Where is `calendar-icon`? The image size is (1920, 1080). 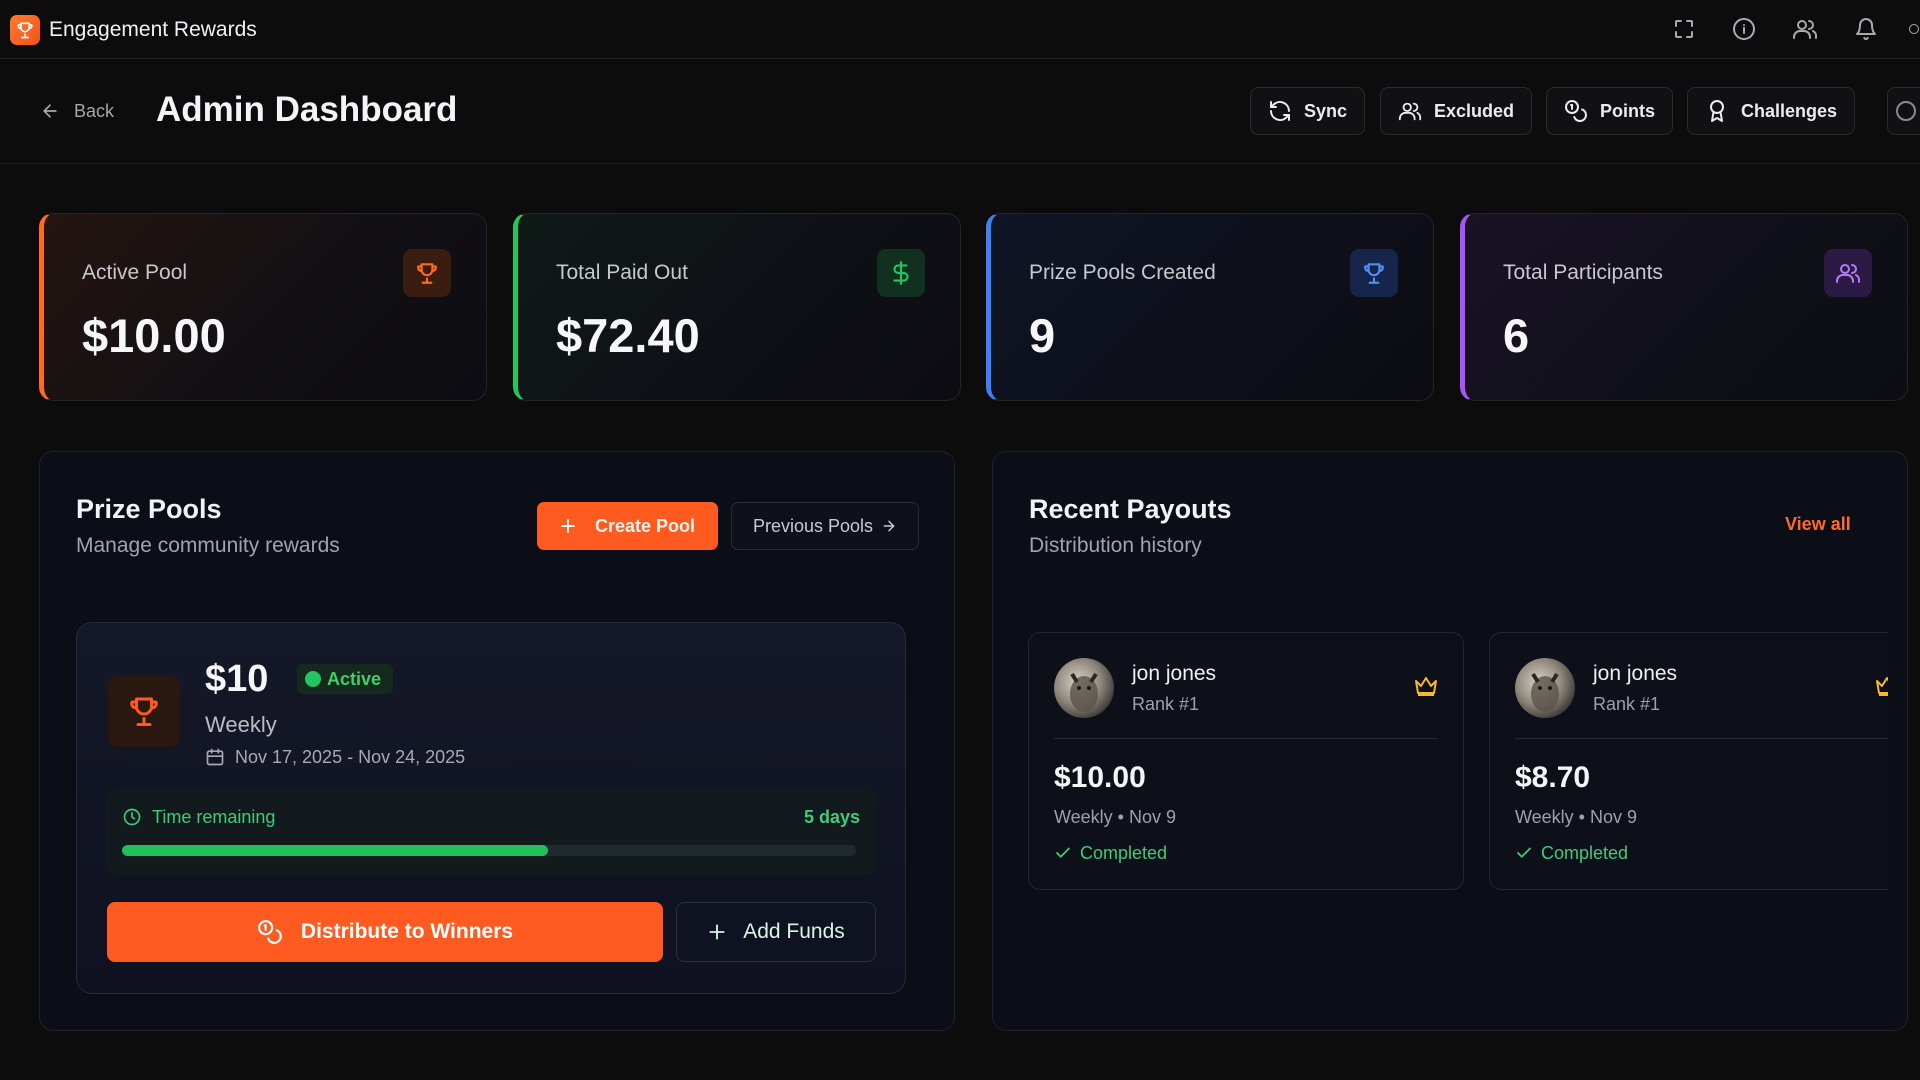
calendar-icon is located at coordinates (215, 757).